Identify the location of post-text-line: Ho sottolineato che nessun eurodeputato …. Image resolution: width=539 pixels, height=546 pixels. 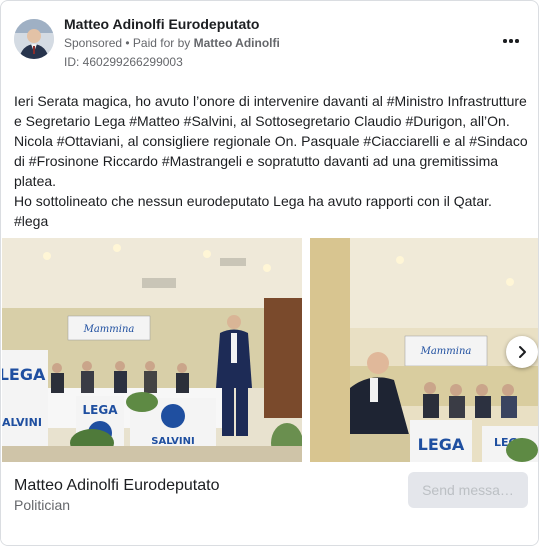
(253, 201).